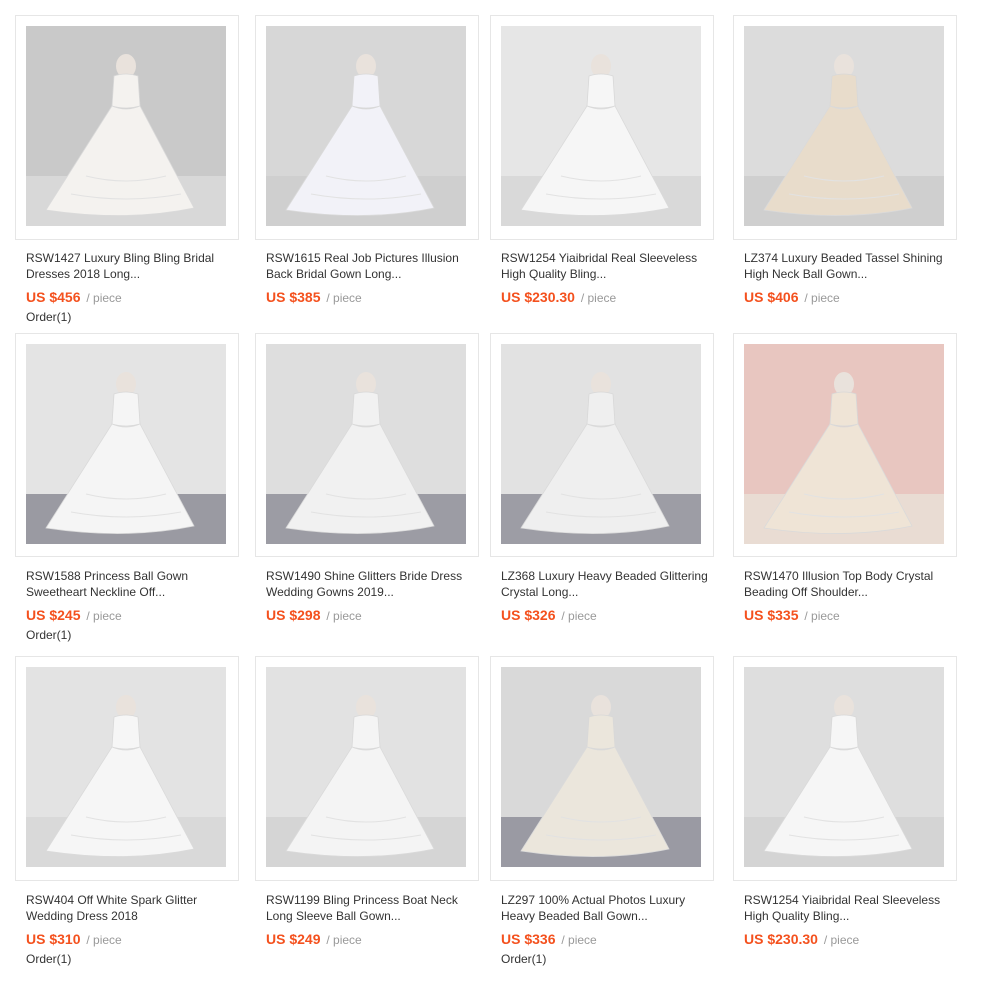  I want to click on product-title-line1: LZ297 100% Actual Photos Luxury, so click(613, 900).